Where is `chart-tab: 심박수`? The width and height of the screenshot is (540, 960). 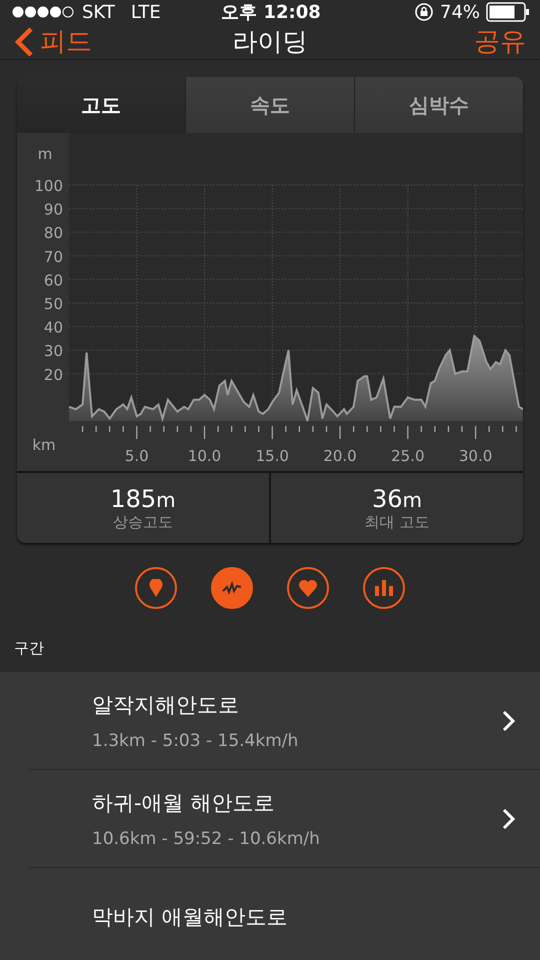 chart-tab: 심박수 is located at coordinates (439, 105).